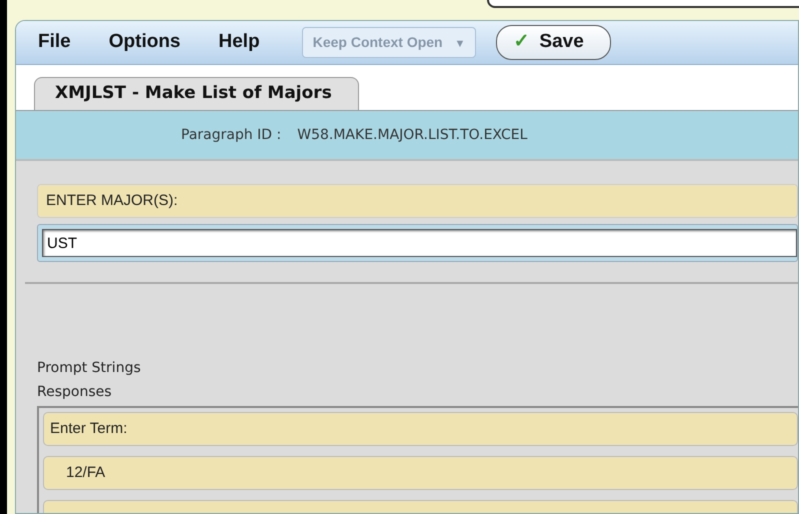 This screenshot has height=514, width=799. I want to click on menu-item: Help, so click(239, 42).